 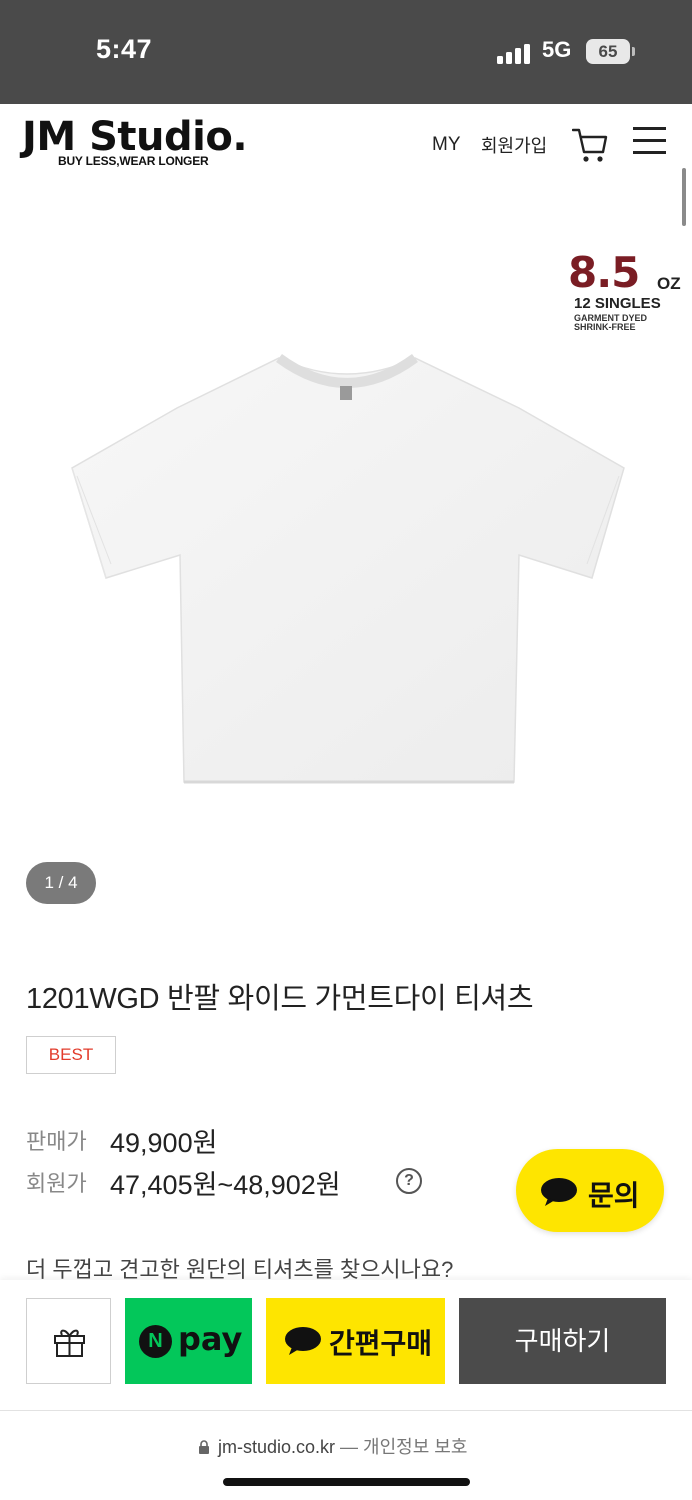 What do you see at coordinates (669, 283) in the screenshot?
I see `spec-unit: OZ` at bounding box center [669, 283].